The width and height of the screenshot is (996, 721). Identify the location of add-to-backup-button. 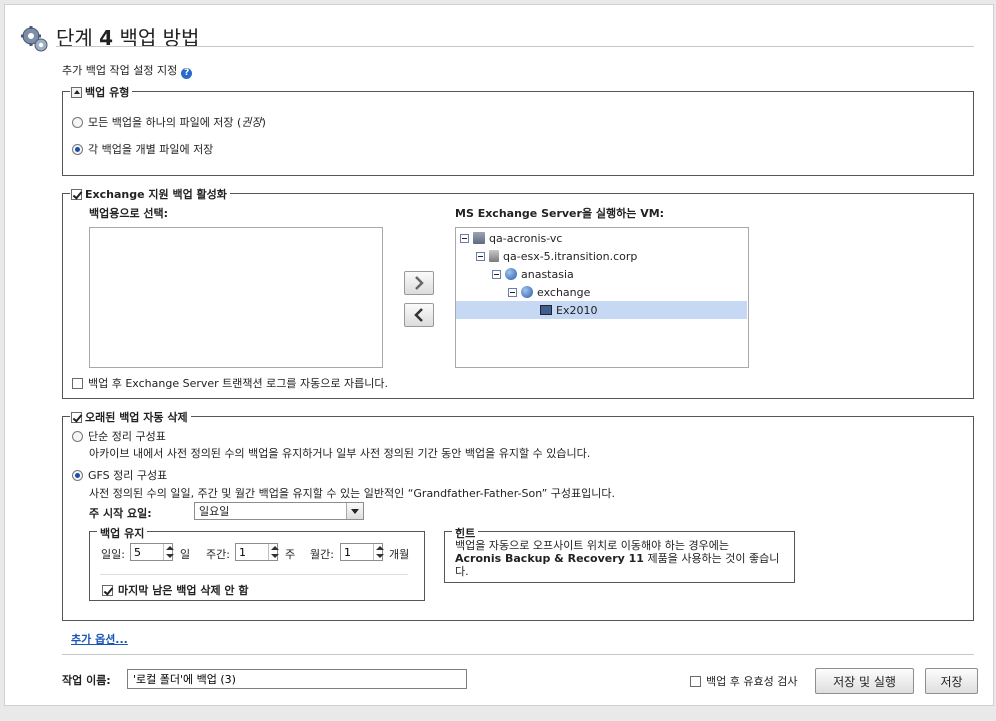
(419, 283).